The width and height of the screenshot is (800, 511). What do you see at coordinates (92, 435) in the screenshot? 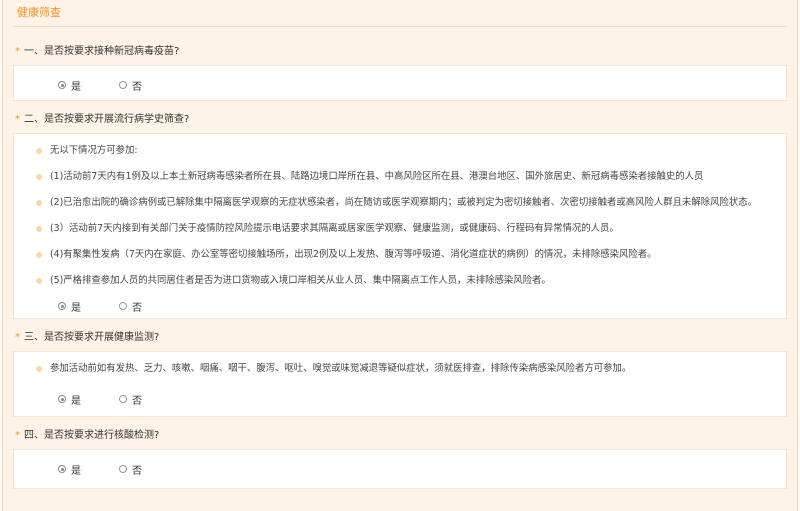
I see `question-text: 四、是否按要求进行核酸检测?` at bounding box center [92, 435].